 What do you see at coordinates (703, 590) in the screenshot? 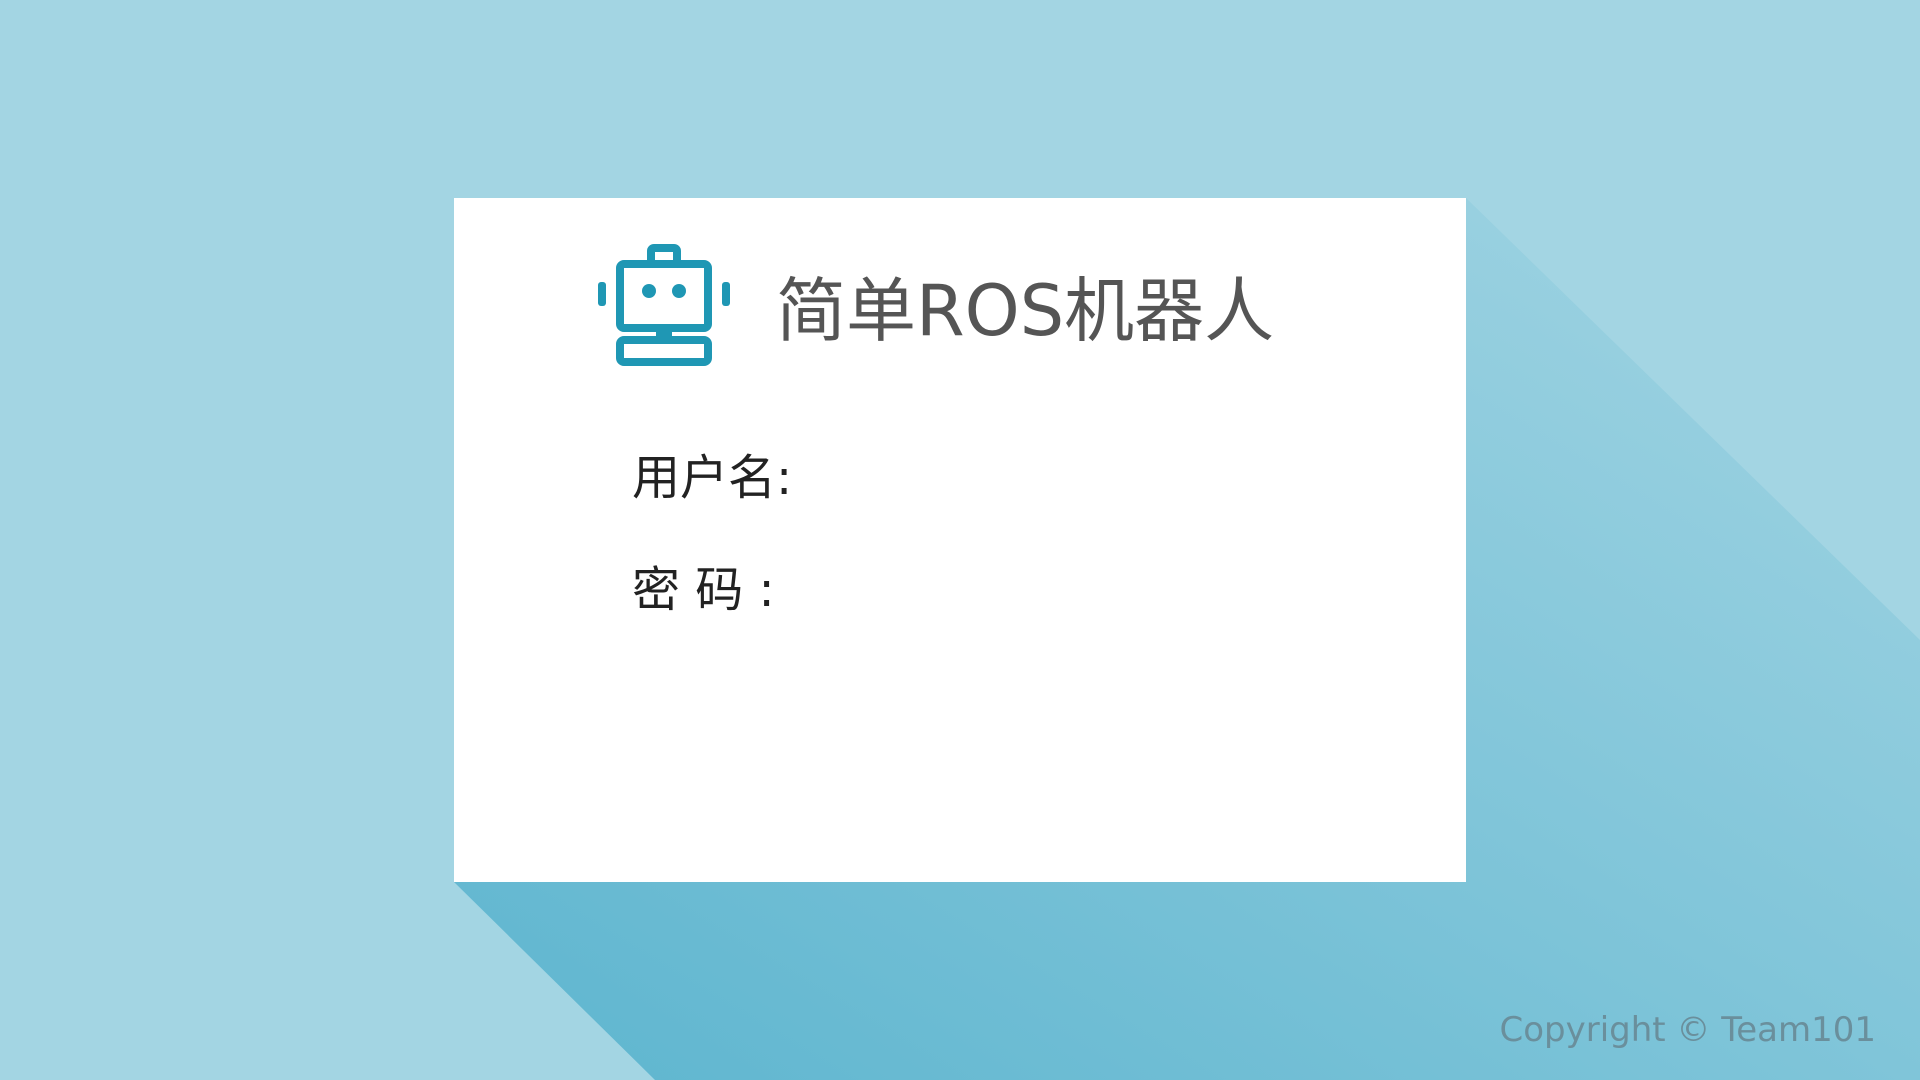
I see `password-label: 密 码 :` at bounding box center [703, 590].